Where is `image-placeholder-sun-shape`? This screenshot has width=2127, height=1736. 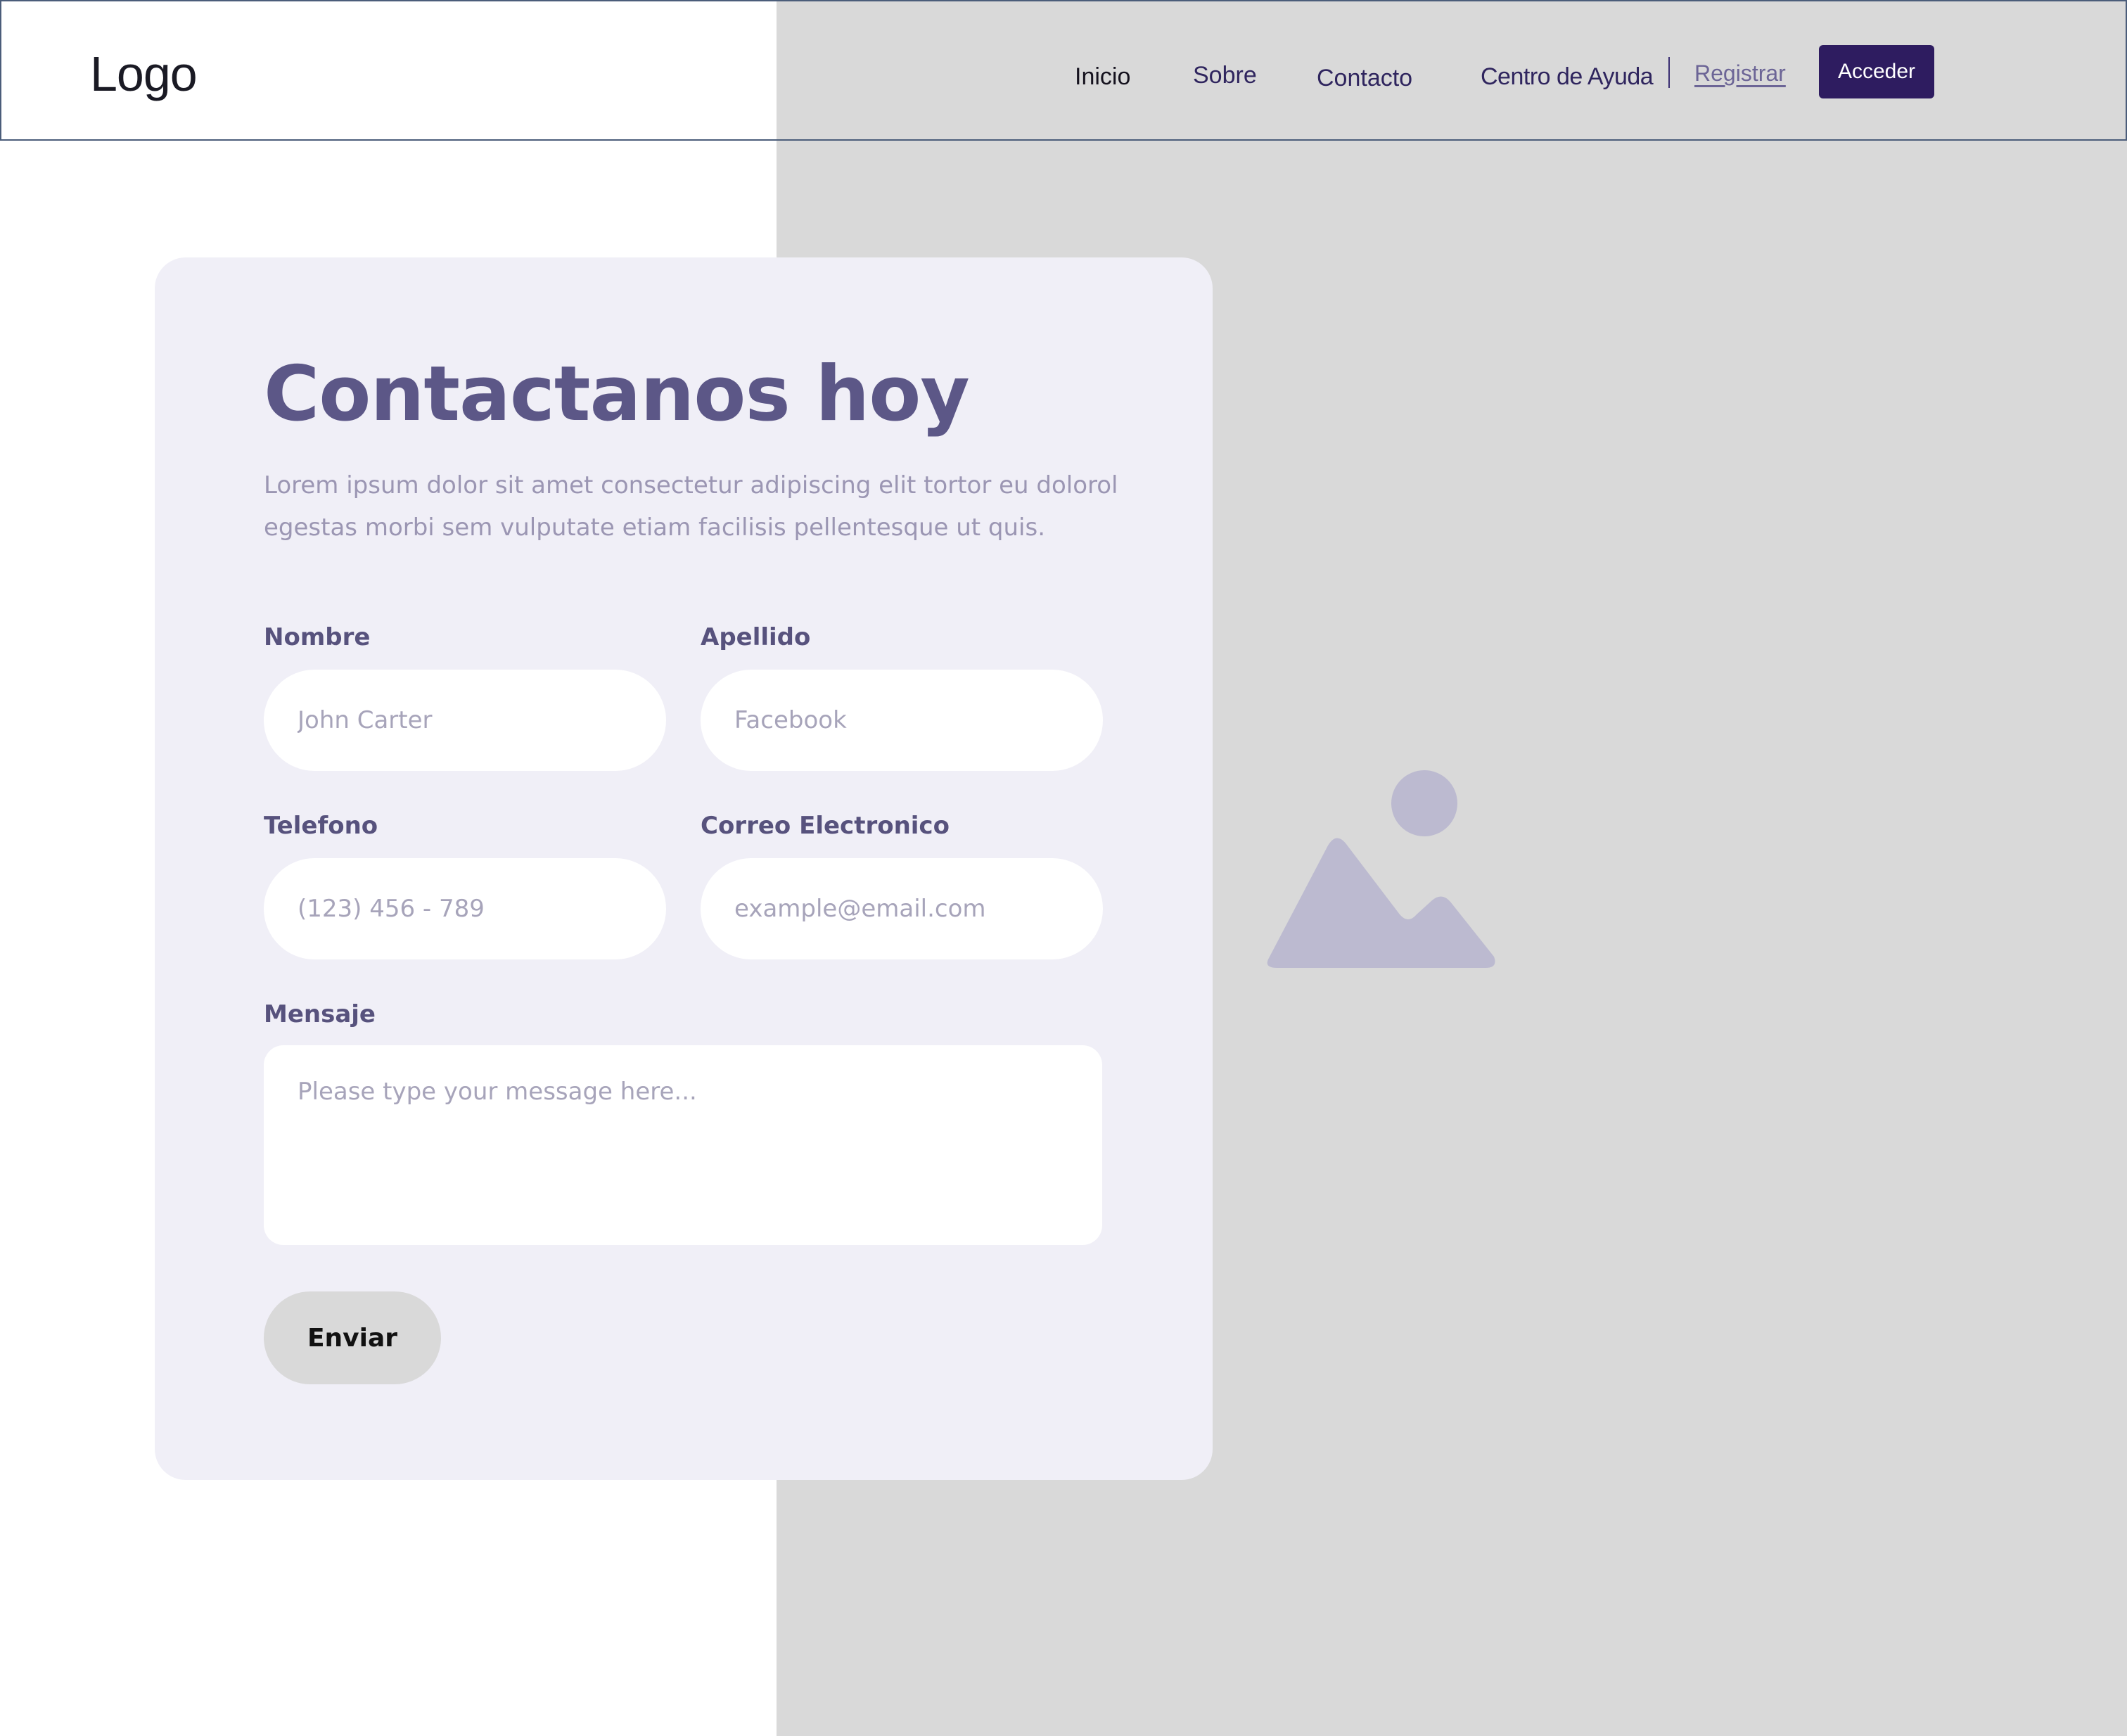 image-placeholder-sun-shape is located at coordinates (1424, 803).